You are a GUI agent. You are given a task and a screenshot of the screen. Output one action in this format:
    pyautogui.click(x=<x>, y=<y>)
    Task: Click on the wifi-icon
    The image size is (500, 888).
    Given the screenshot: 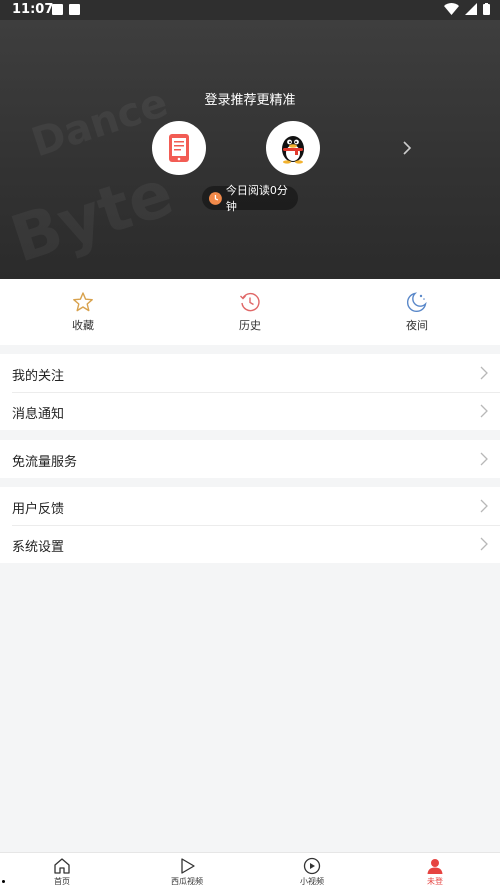 What is the action you would take?
    pyautogui.click(x=451, y=9)
    